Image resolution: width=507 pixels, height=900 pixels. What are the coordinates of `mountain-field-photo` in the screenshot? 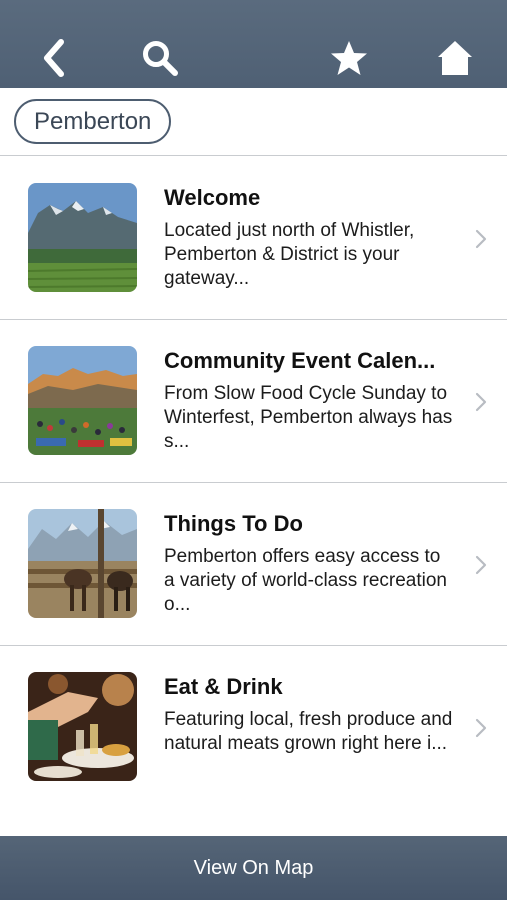 It's located at (82, 237).